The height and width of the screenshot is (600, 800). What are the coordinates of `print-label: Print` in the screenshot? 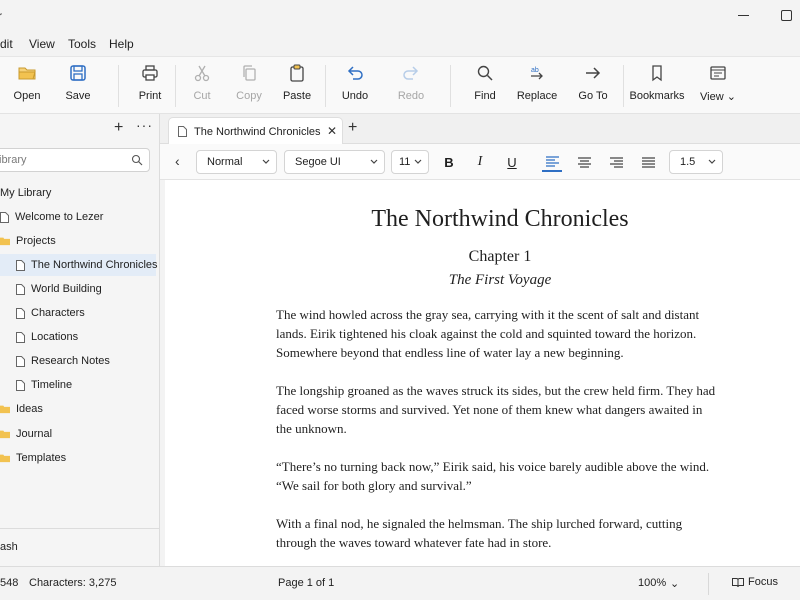 It's located at (150, 96).